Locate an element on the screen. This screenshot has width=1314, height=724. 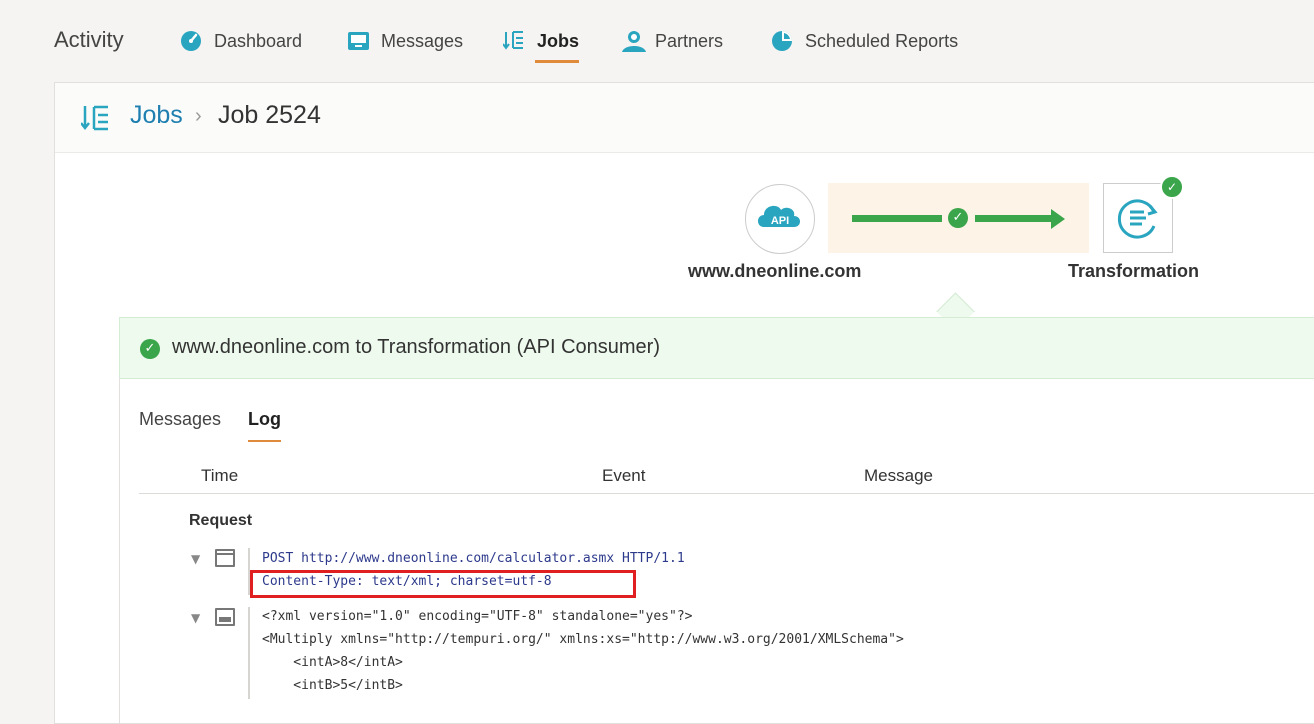
tab-messages: Messages is located at coordinates (180, 419).